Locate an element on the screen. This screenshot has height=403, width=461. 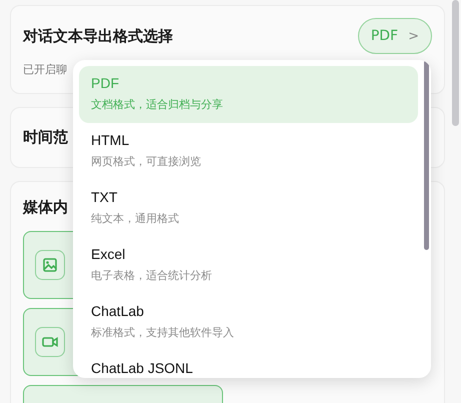
image-icon is located at coordinates (50, 265).